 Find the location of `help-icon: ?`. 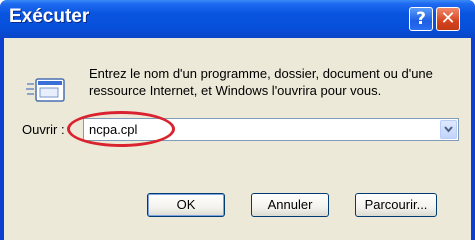

help-icon: ? is located at coordinates (421, 19).